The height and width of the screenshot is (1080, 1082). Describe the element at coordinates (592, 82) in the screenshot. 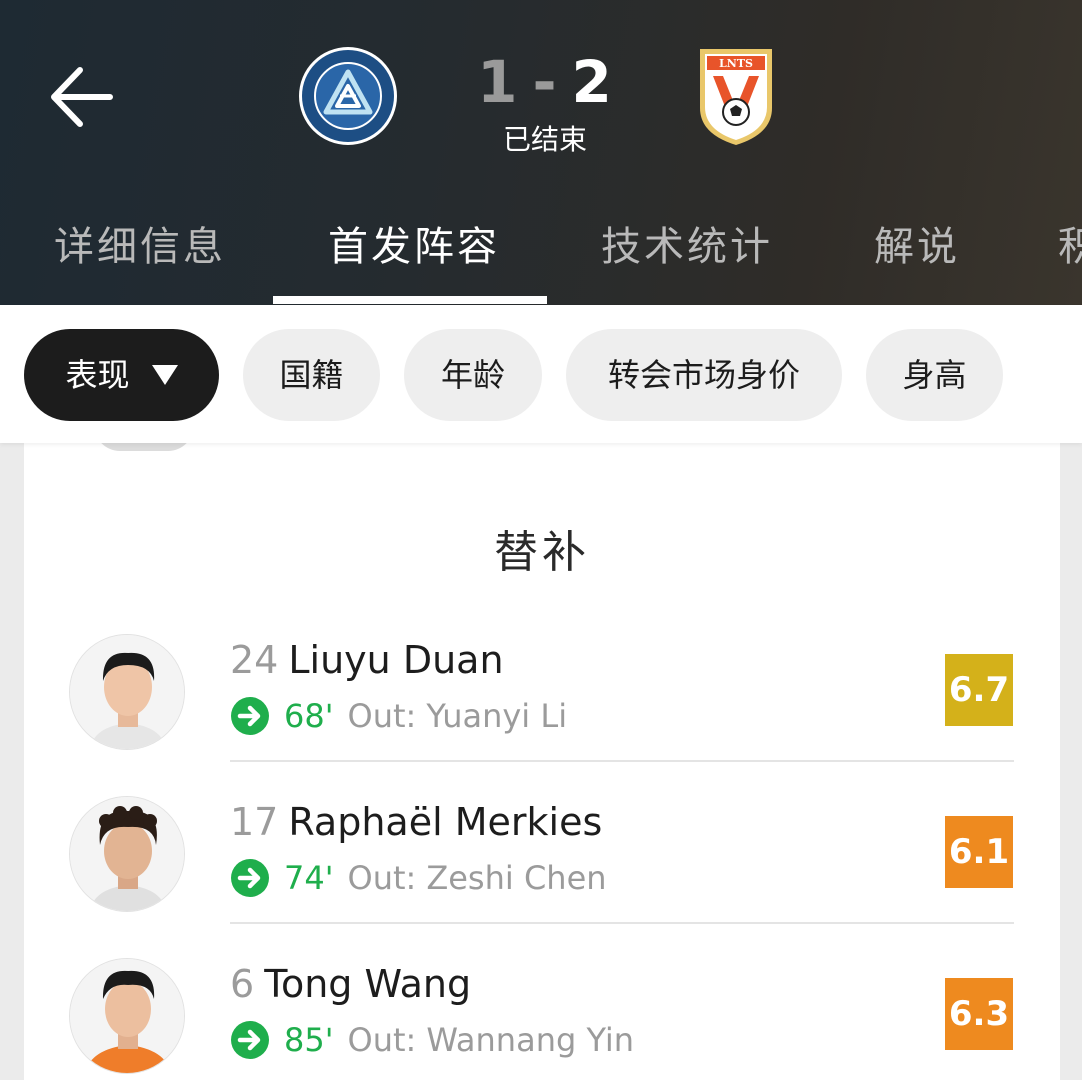

I see `away-score: 2` at that location.